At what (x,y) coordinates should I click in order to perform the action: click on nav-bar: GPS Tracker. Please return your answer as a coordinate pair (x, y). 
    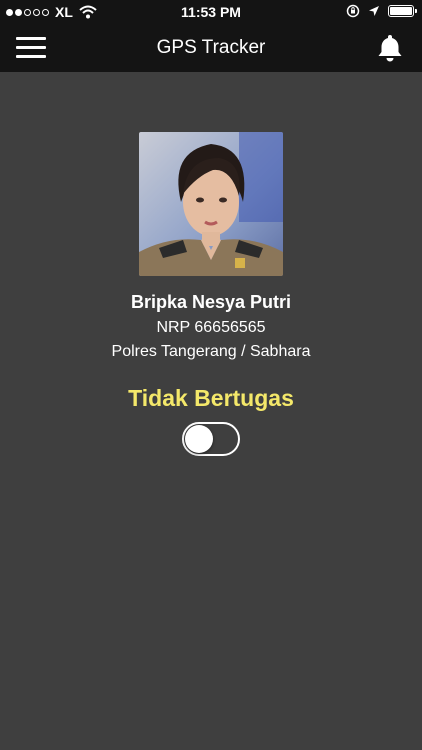
    Looking at the image, I should click on (211, 48).